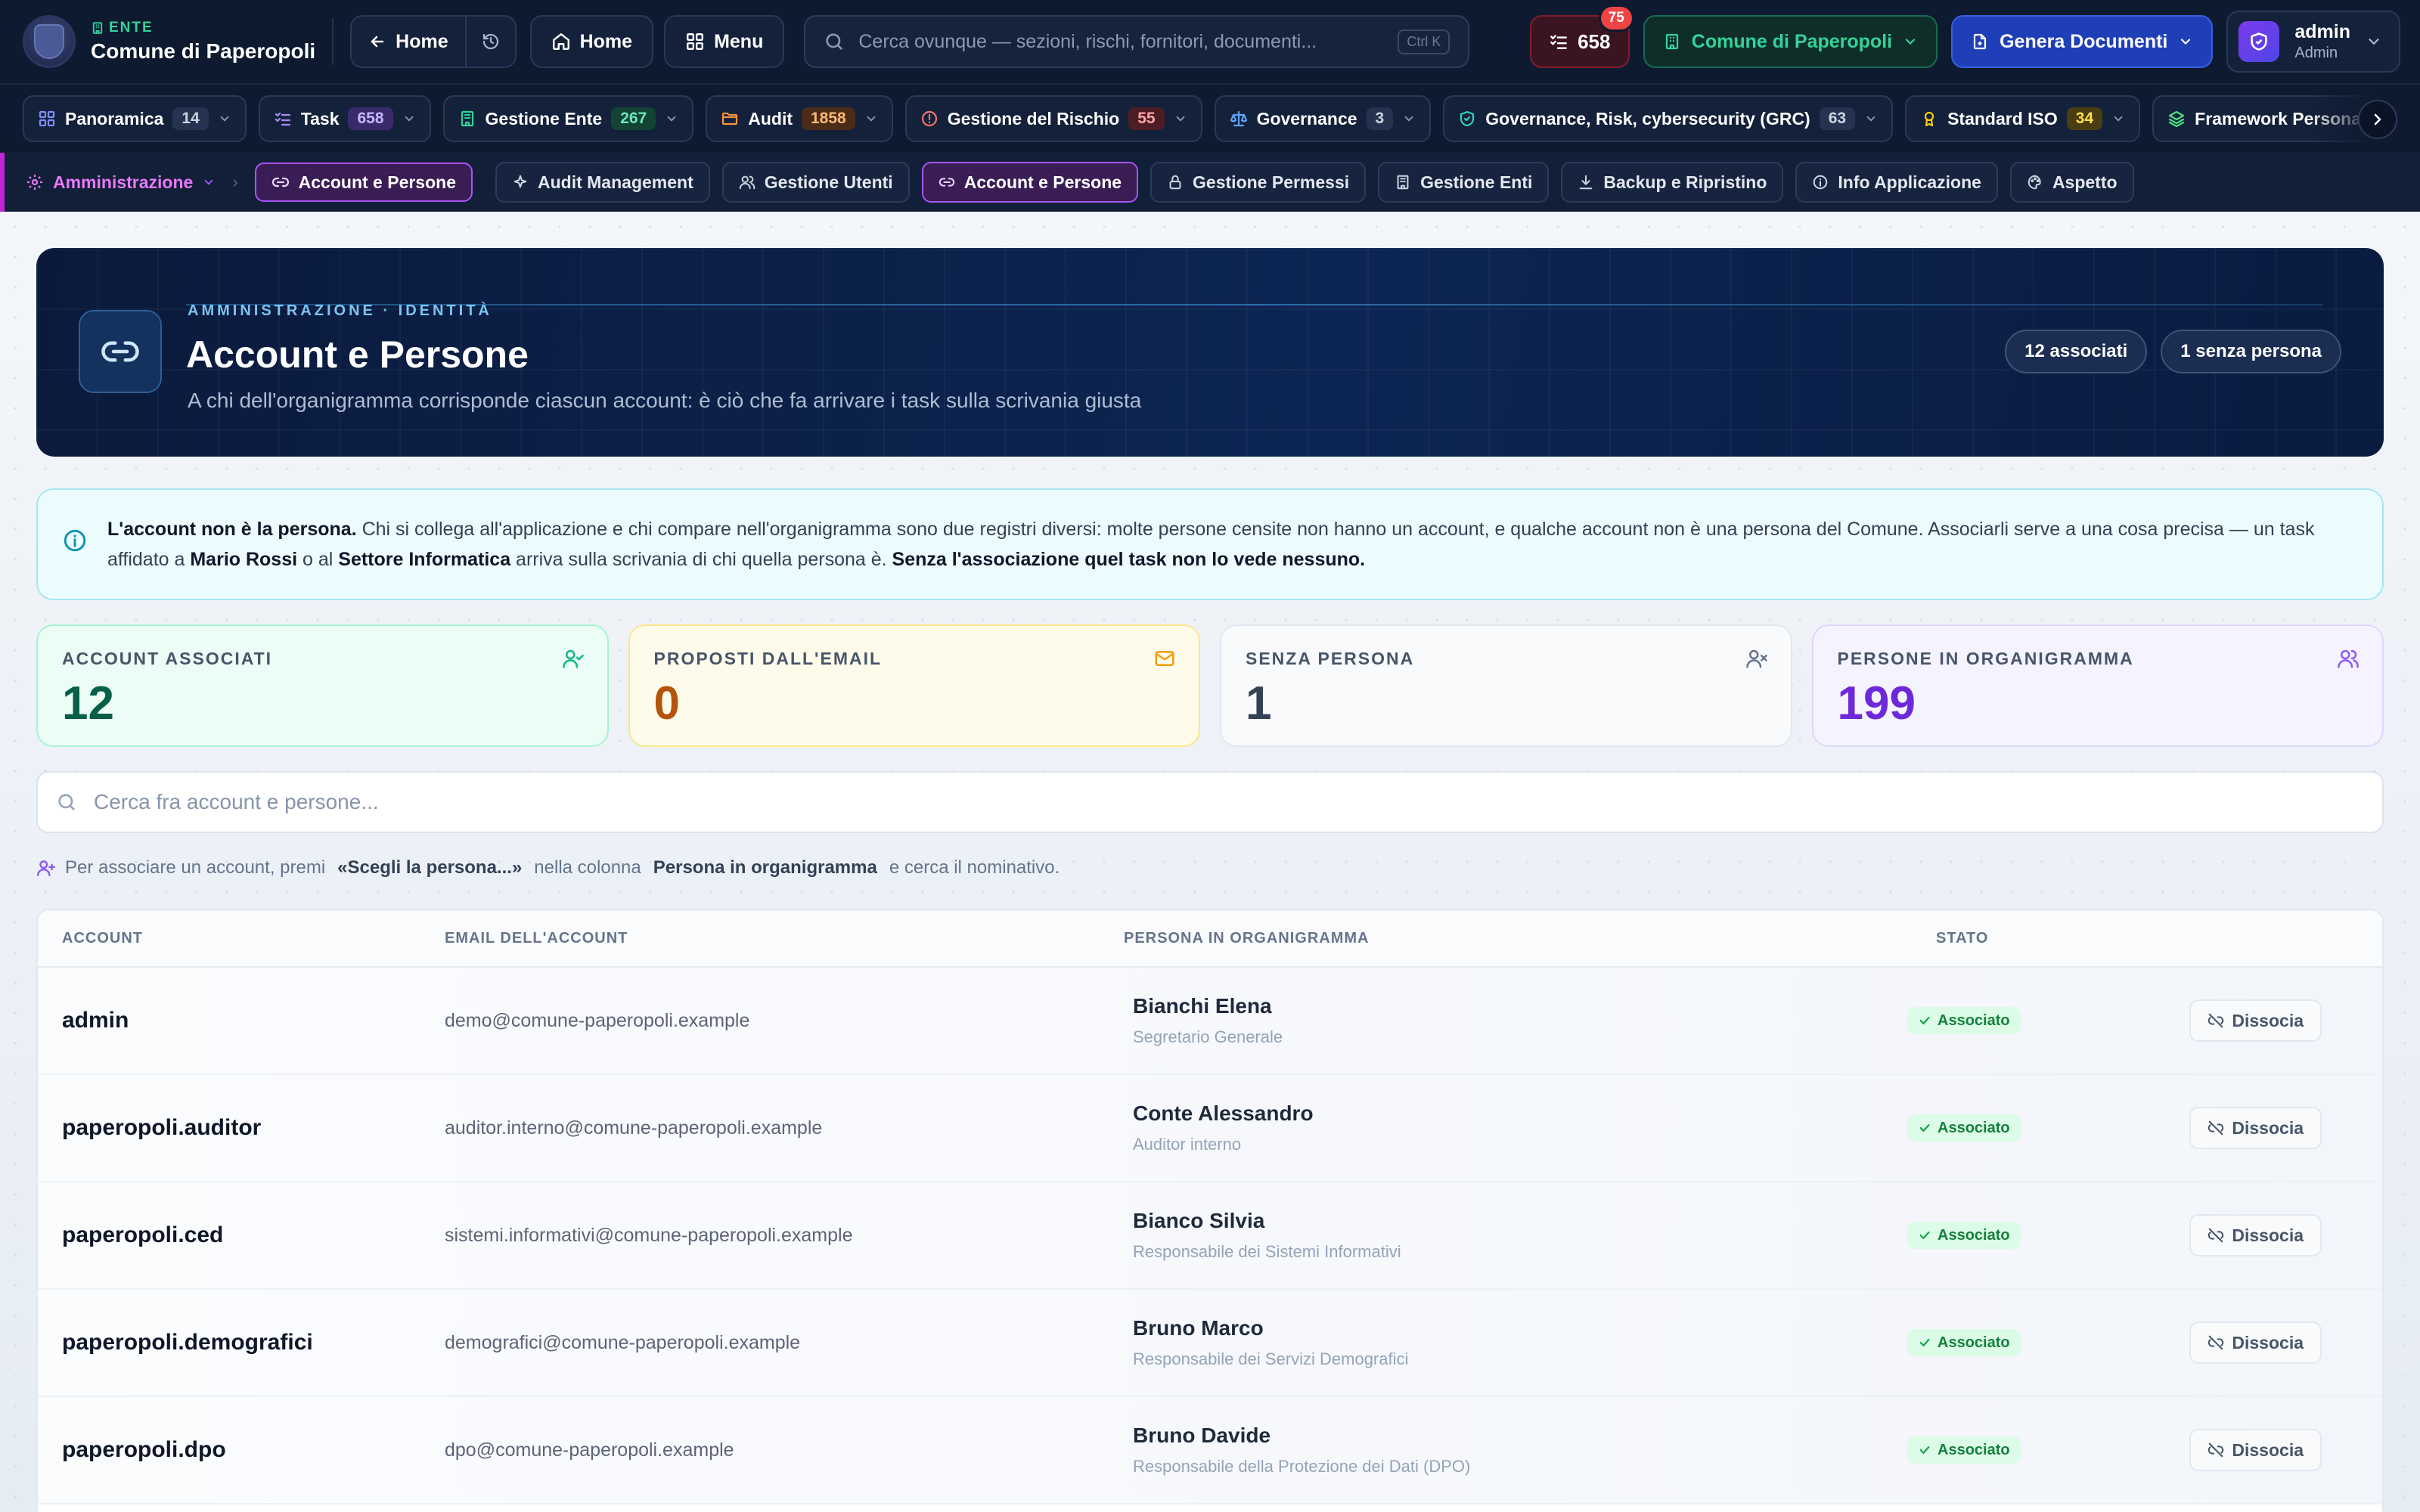 The height and width of the screenshot is (1512, 2420). What do you see at coordinates (1223, 1113) in the screenshot?
I see `person-name: Conte Alessandro` at bounding box center [1223, 1113].